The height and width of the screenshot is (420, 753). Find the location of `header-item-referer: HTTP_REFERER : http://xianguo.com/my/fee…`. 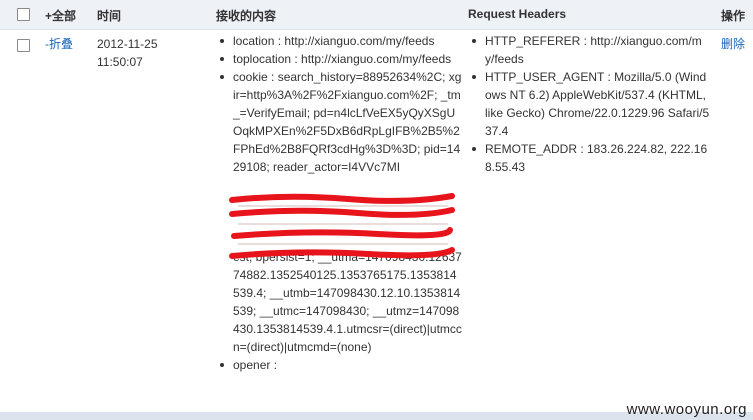

header-item-referer: HTTP_REFERER : http://xianguo.com/my/fee… is located at coordinates (589, 50).